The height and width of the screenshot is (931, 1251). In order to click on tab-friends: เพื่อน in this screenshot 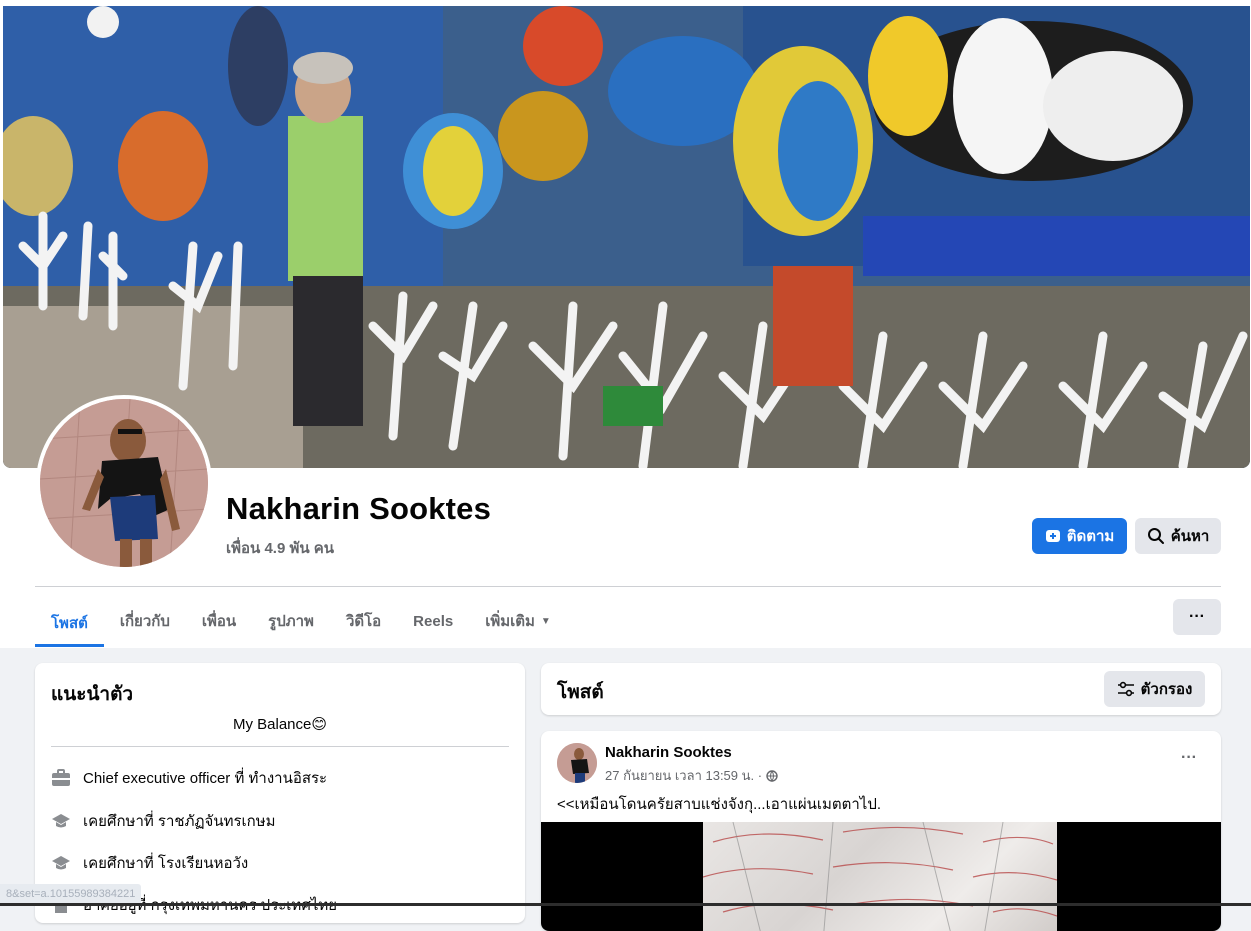, I will do `click(219, 621)`.